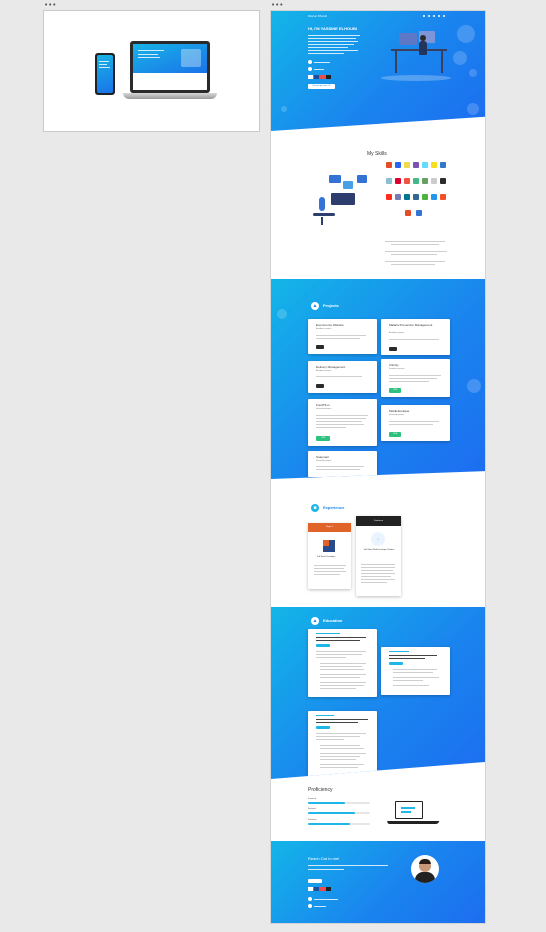 This screenshot has height=932, width=546. Describe the element at coordinates (411, 325) in the screenshot. I see `project-title: Malaria Prevention Management` at that location.